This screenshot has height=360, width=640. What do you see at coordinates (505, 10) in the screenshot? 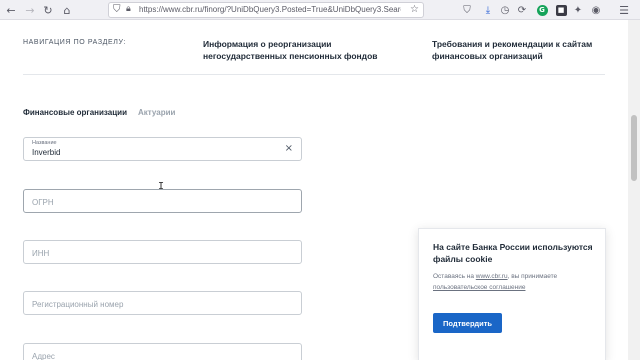
I see `history-icon: ◷` at bounding box center [505, 10].